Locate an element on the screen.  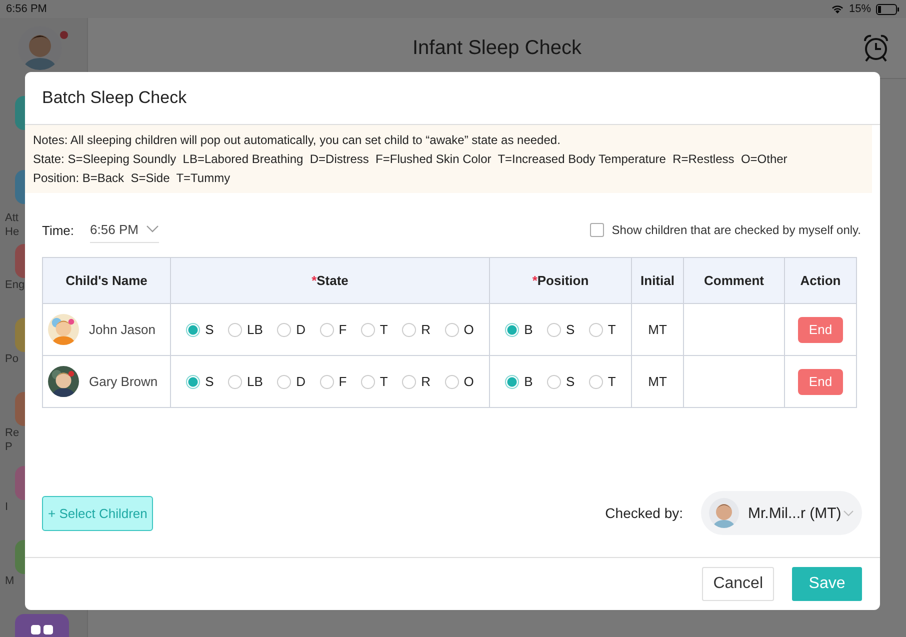
sidebar-label: He is located at coordinates (12, 232).